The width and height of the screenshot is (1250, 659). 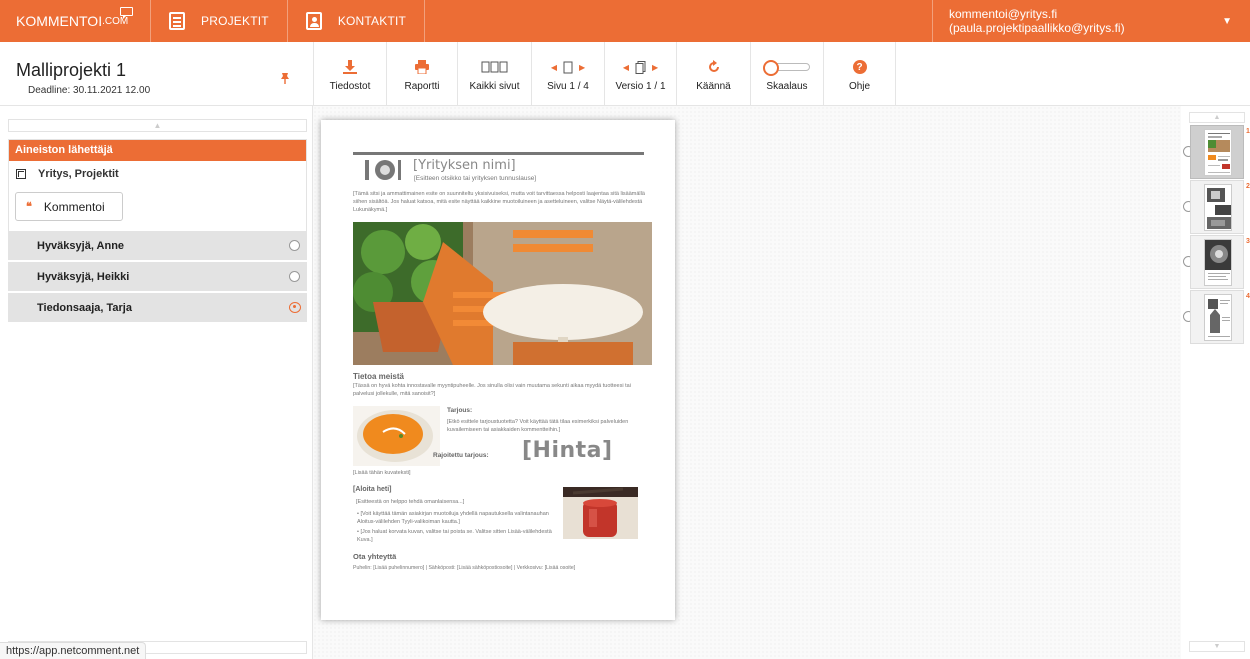 I want to click on files-button: Tiedostot, so click(x=350, y=73).